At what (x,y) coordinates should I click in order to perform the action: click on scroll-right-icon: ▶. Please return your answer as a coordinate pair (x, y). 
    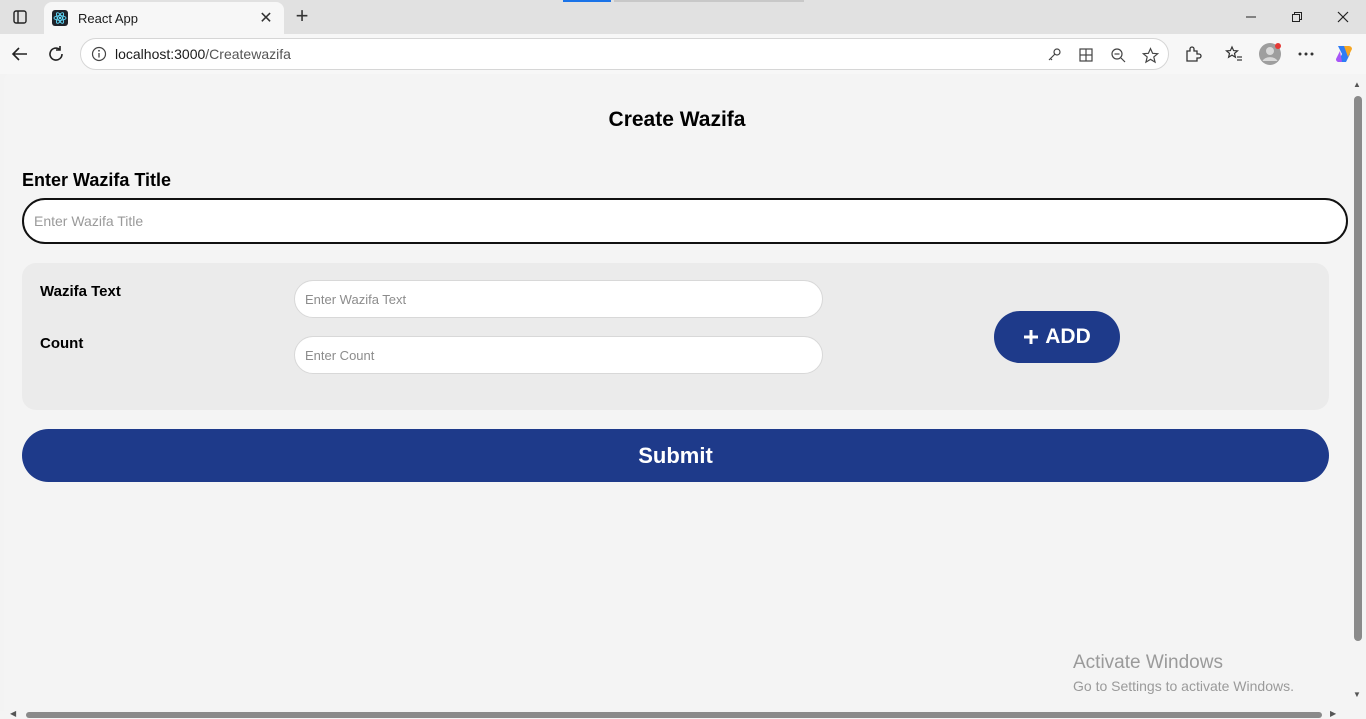
    Looking at the image, I should click on (1333, 713).